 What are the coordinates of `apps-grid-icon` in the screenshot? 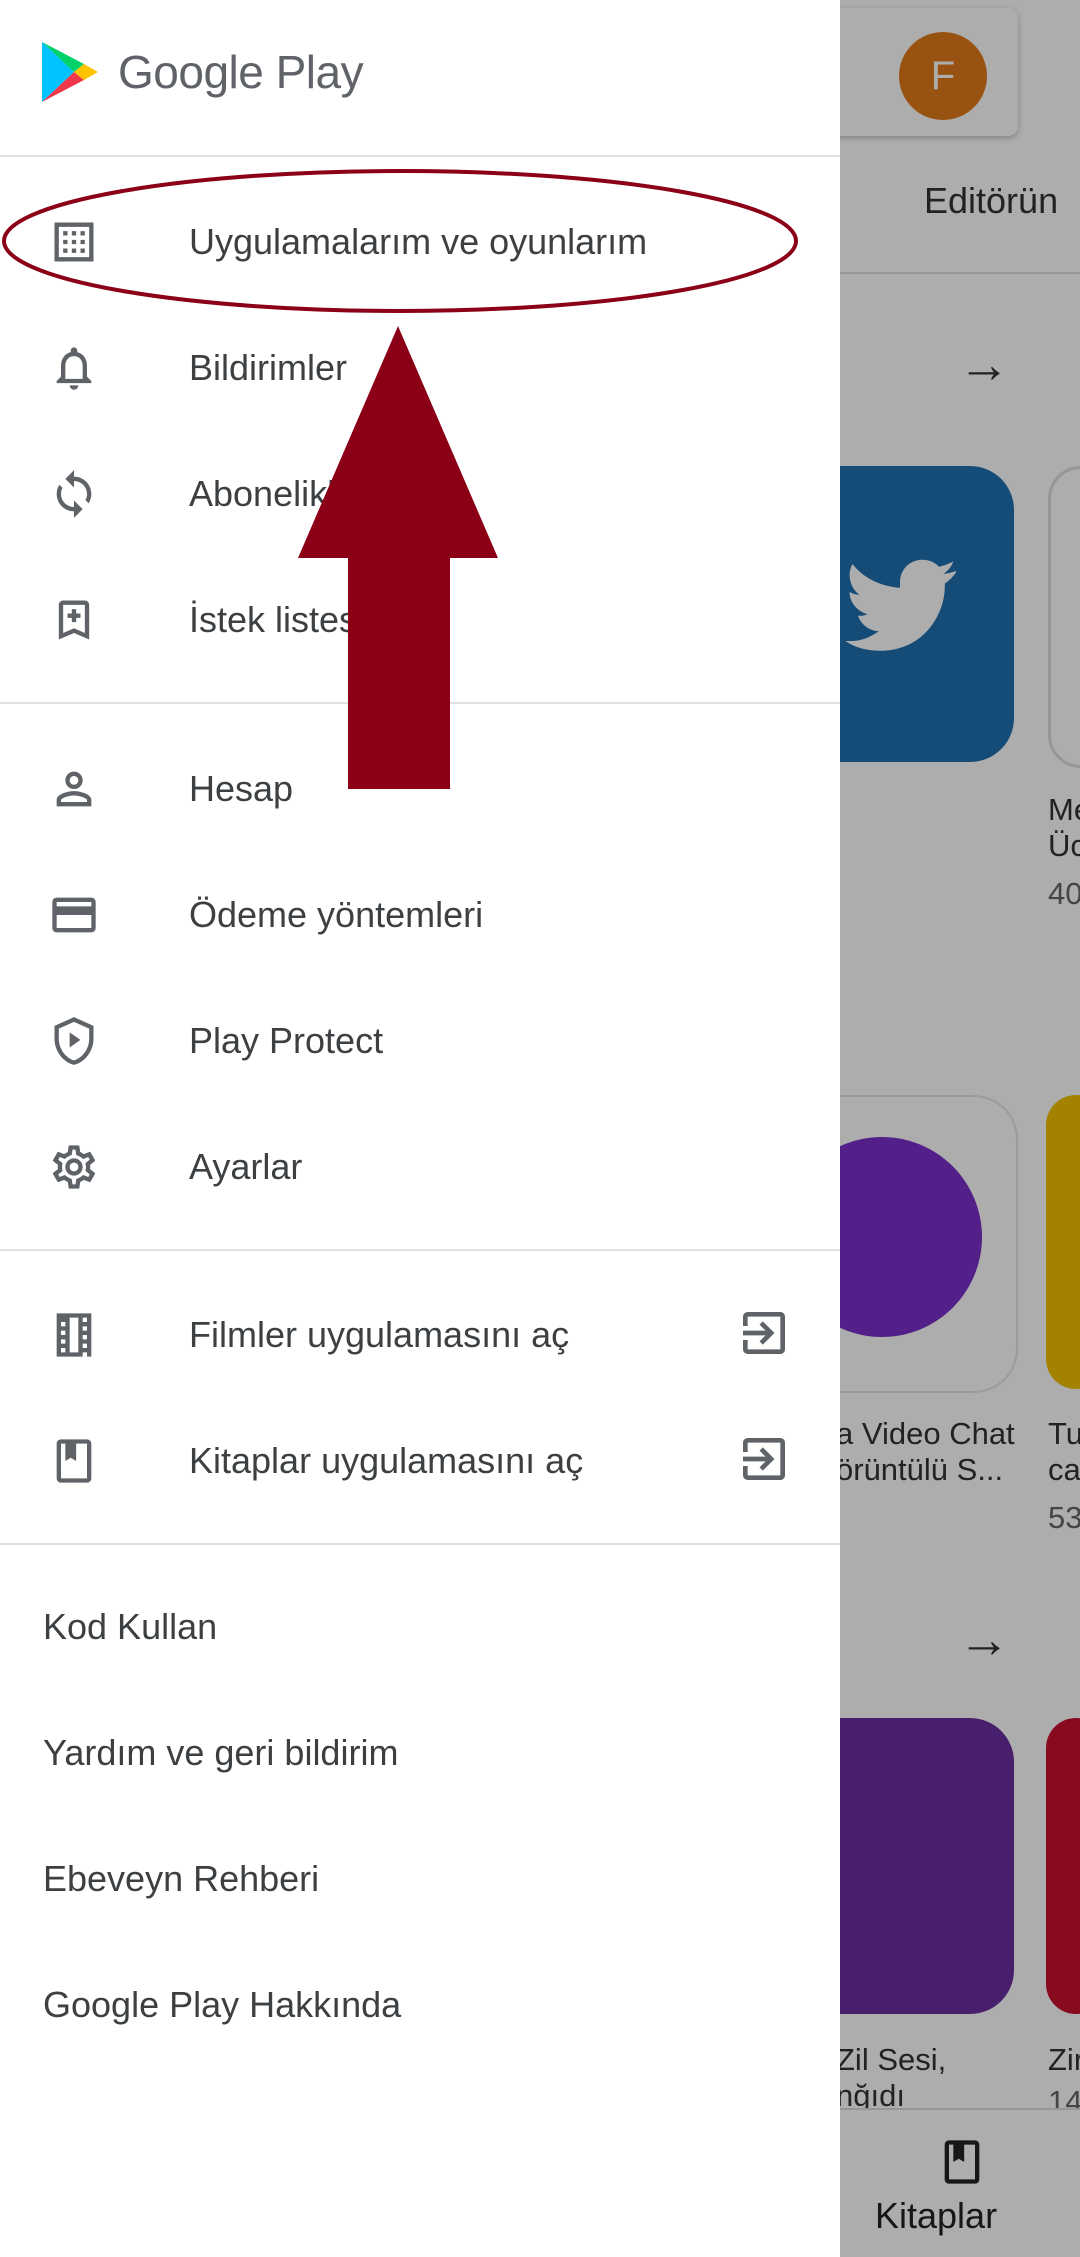 It's located at (74, 242).